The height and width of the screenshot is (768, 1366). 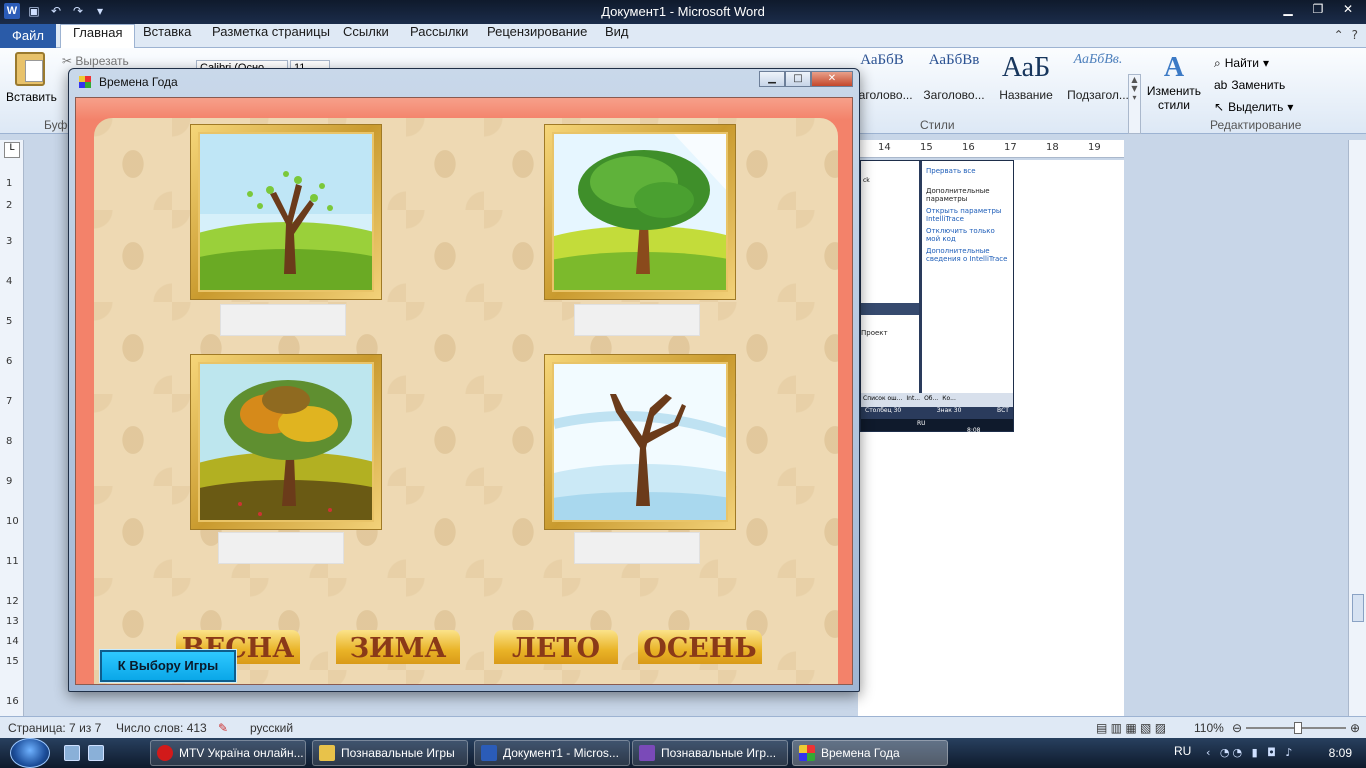 I want to click on tab-references: Ссылки, so click(x=366, y=36).